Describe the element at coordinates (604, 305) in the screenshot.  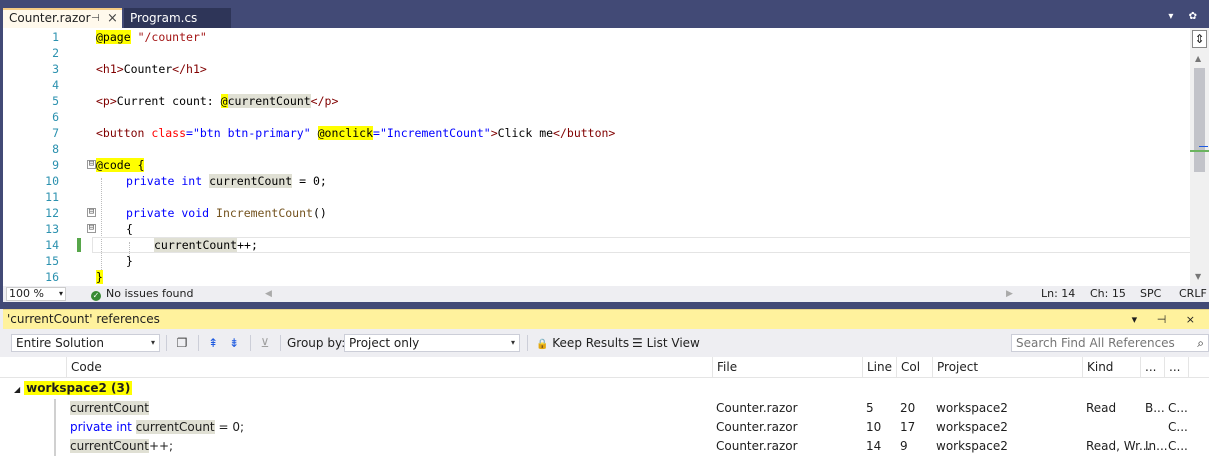
I see `panel-splitter` at that location.